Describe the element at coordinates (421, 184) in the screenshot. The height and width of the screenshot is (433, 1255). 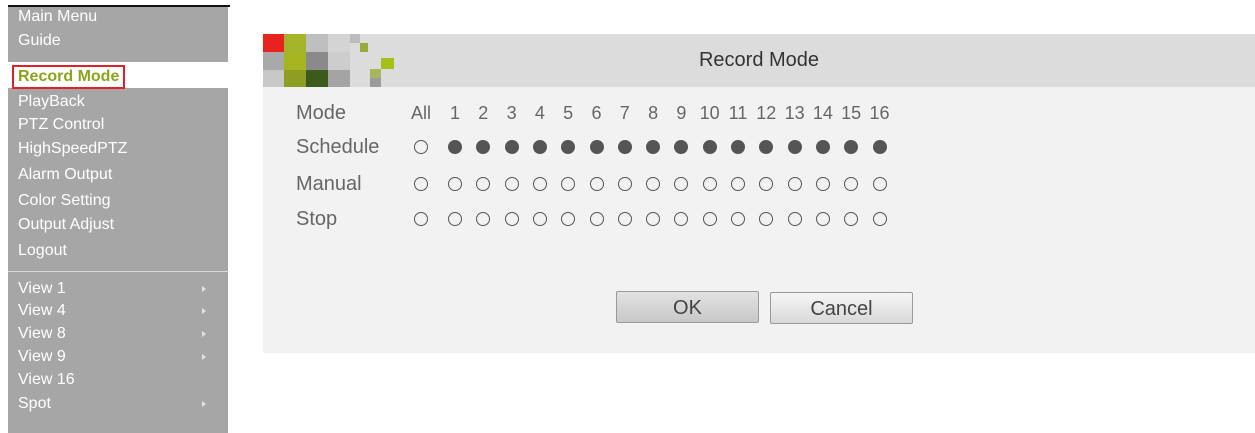
I see `manual-all-radio` at that location.